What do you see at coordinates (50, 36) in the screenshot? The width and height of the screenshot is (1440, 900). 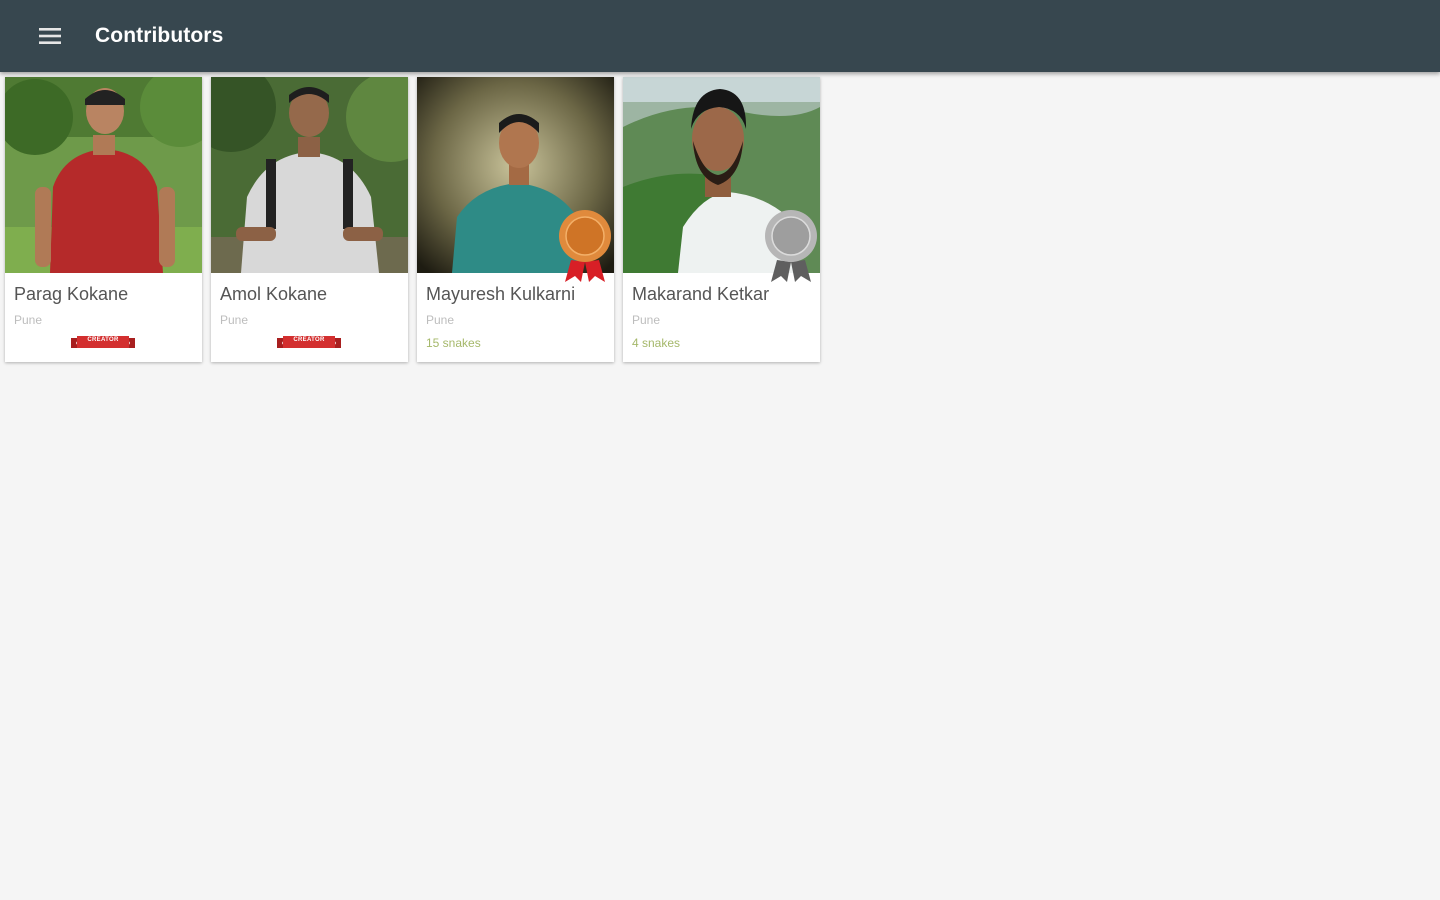 I see `menu-icon` at bounding box center [50, 36].